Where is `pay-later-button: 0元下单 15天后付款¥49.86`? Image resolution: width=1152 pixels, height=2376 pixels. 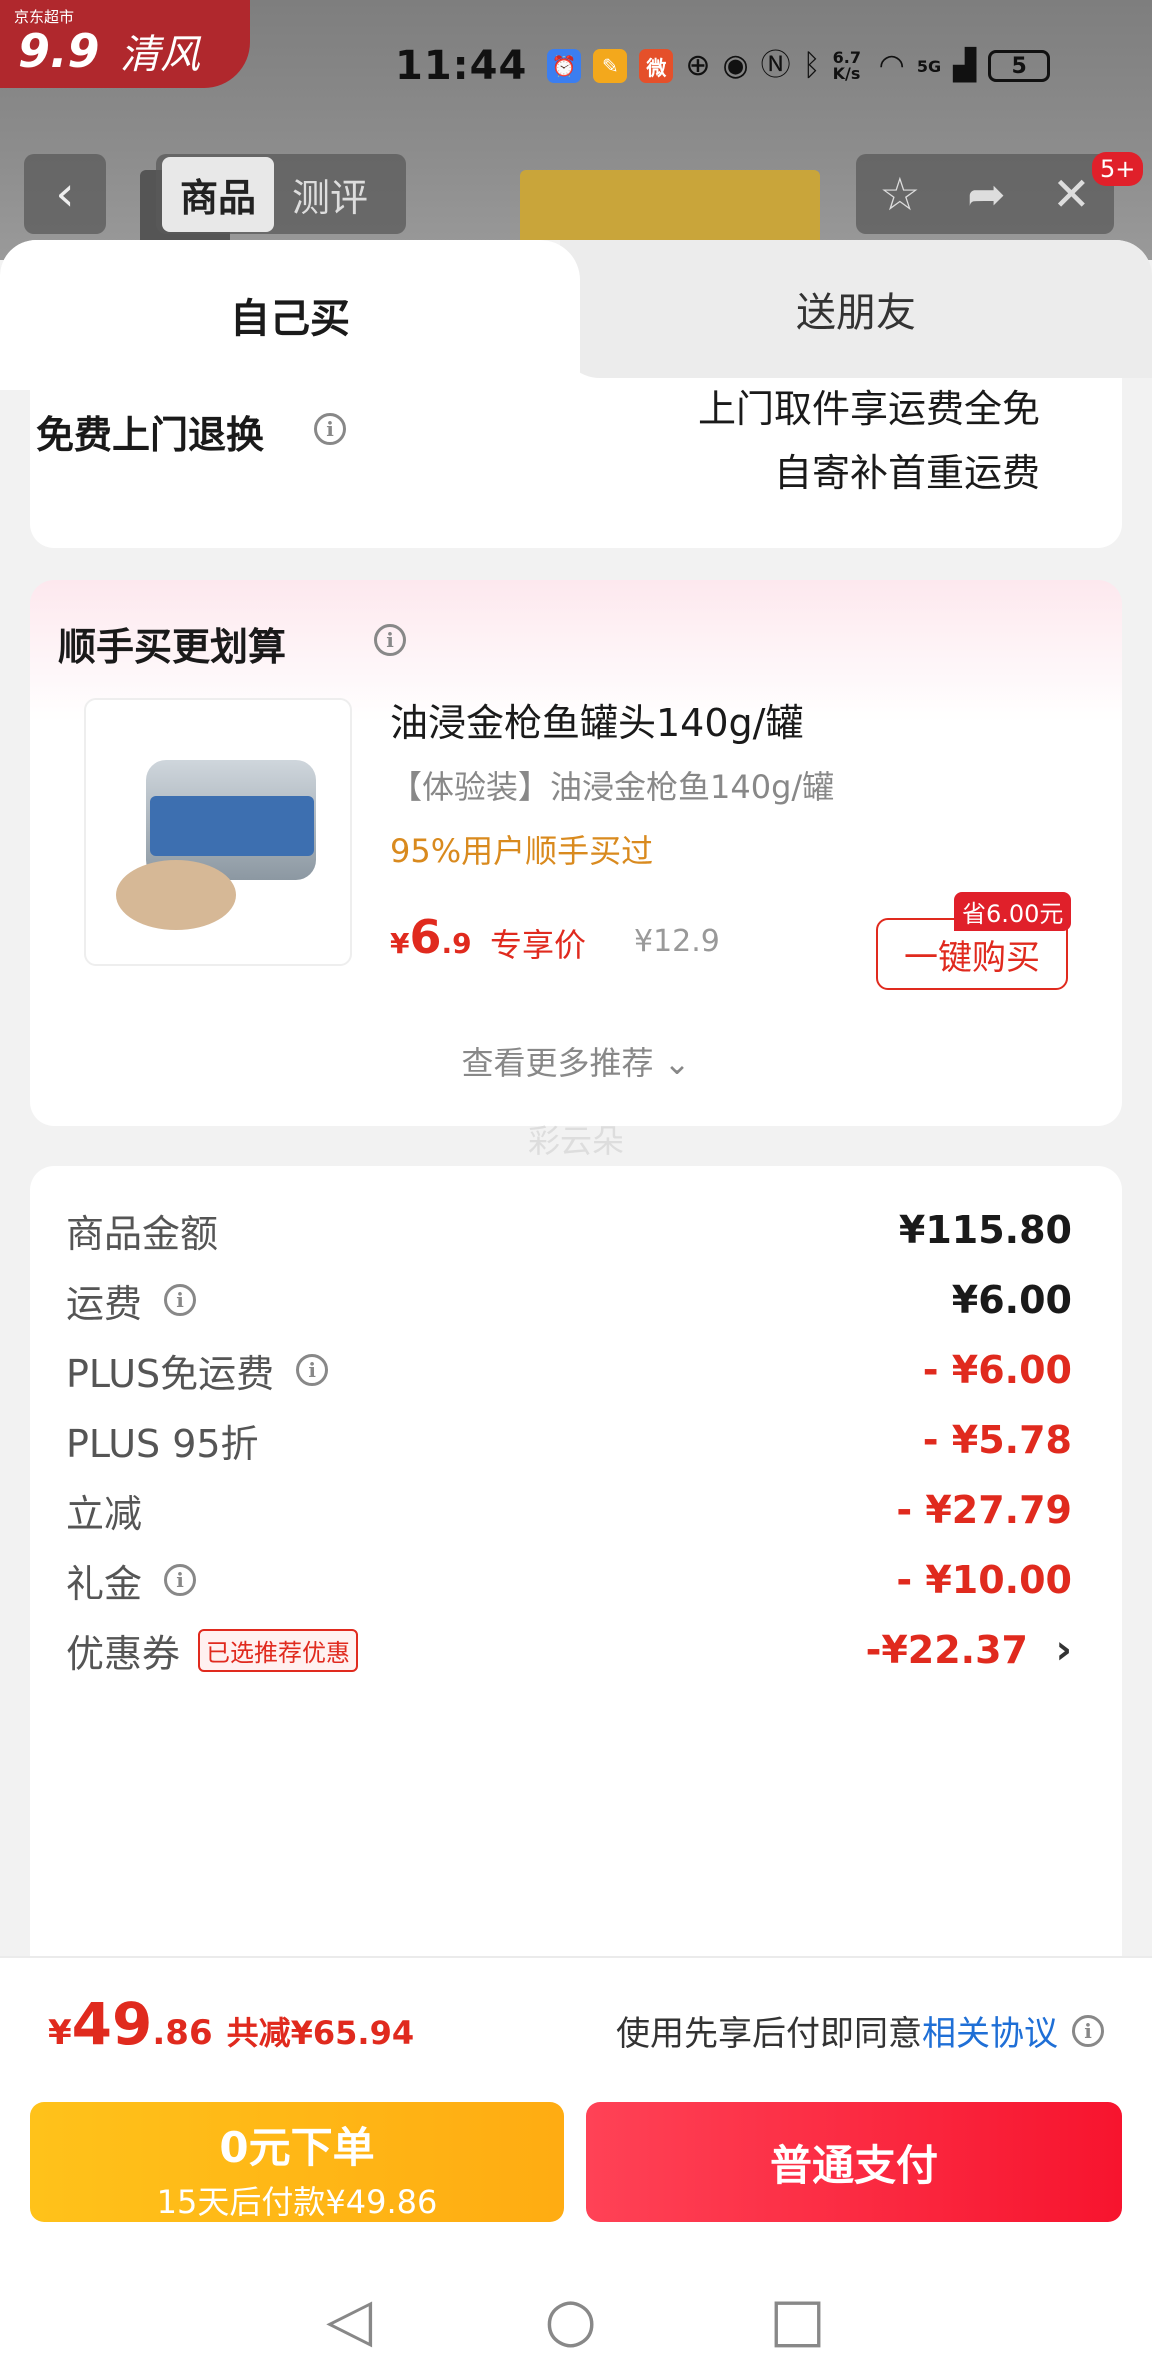
pay-later-button: 0元下单 15天后付款¥49.86 is located at coordinates (297, 2162).